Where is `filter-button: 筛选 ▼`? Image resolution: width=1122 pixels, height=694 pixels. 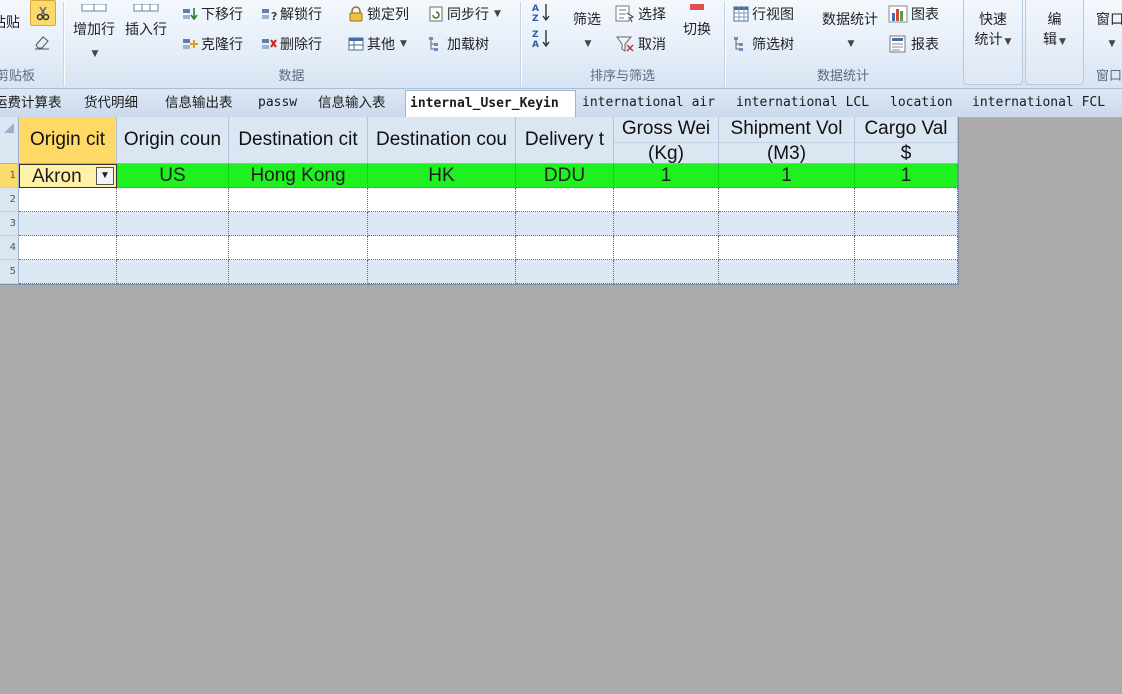 filter-button: 筛选 ▼ is located at coordinates (587, 32).